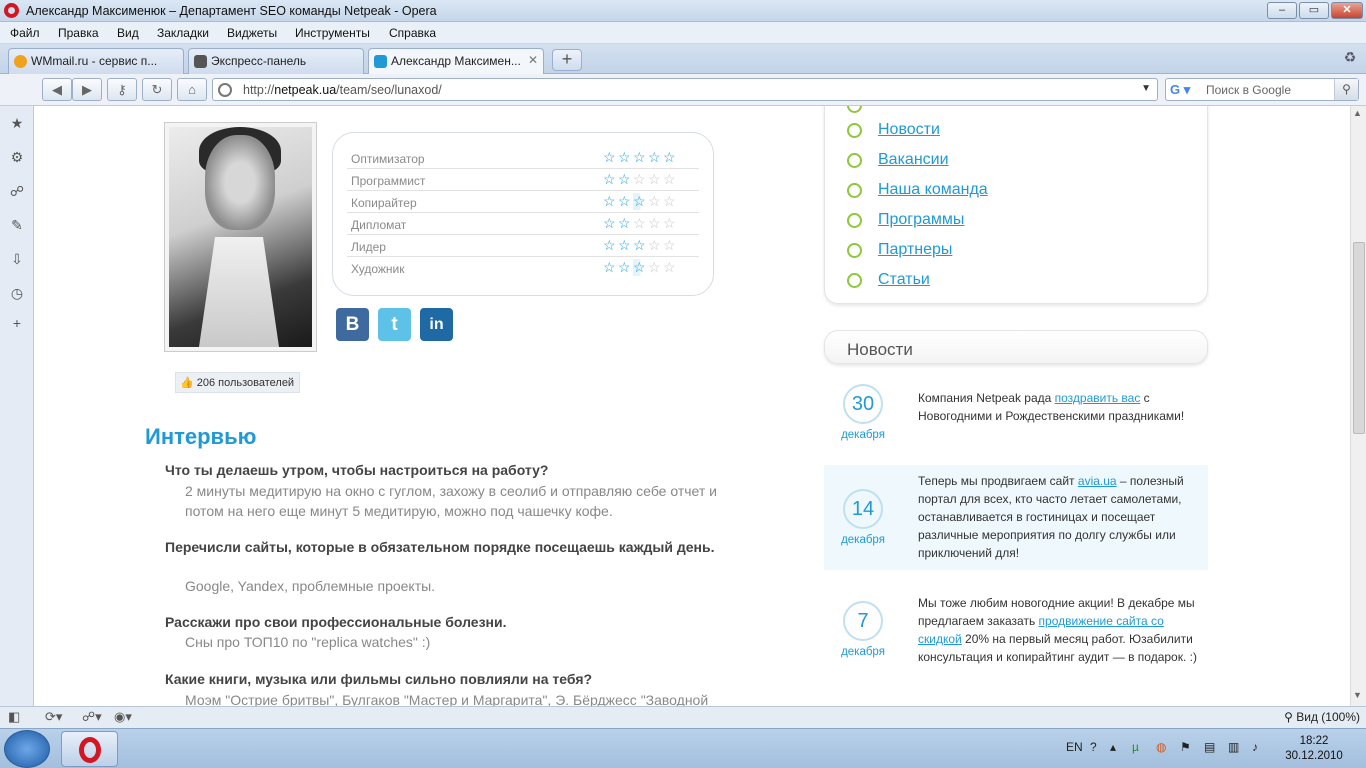 This screenshot has width=1366, height=768. I want to click on tray-chevron-icon: ▴, so click(1113, 747).